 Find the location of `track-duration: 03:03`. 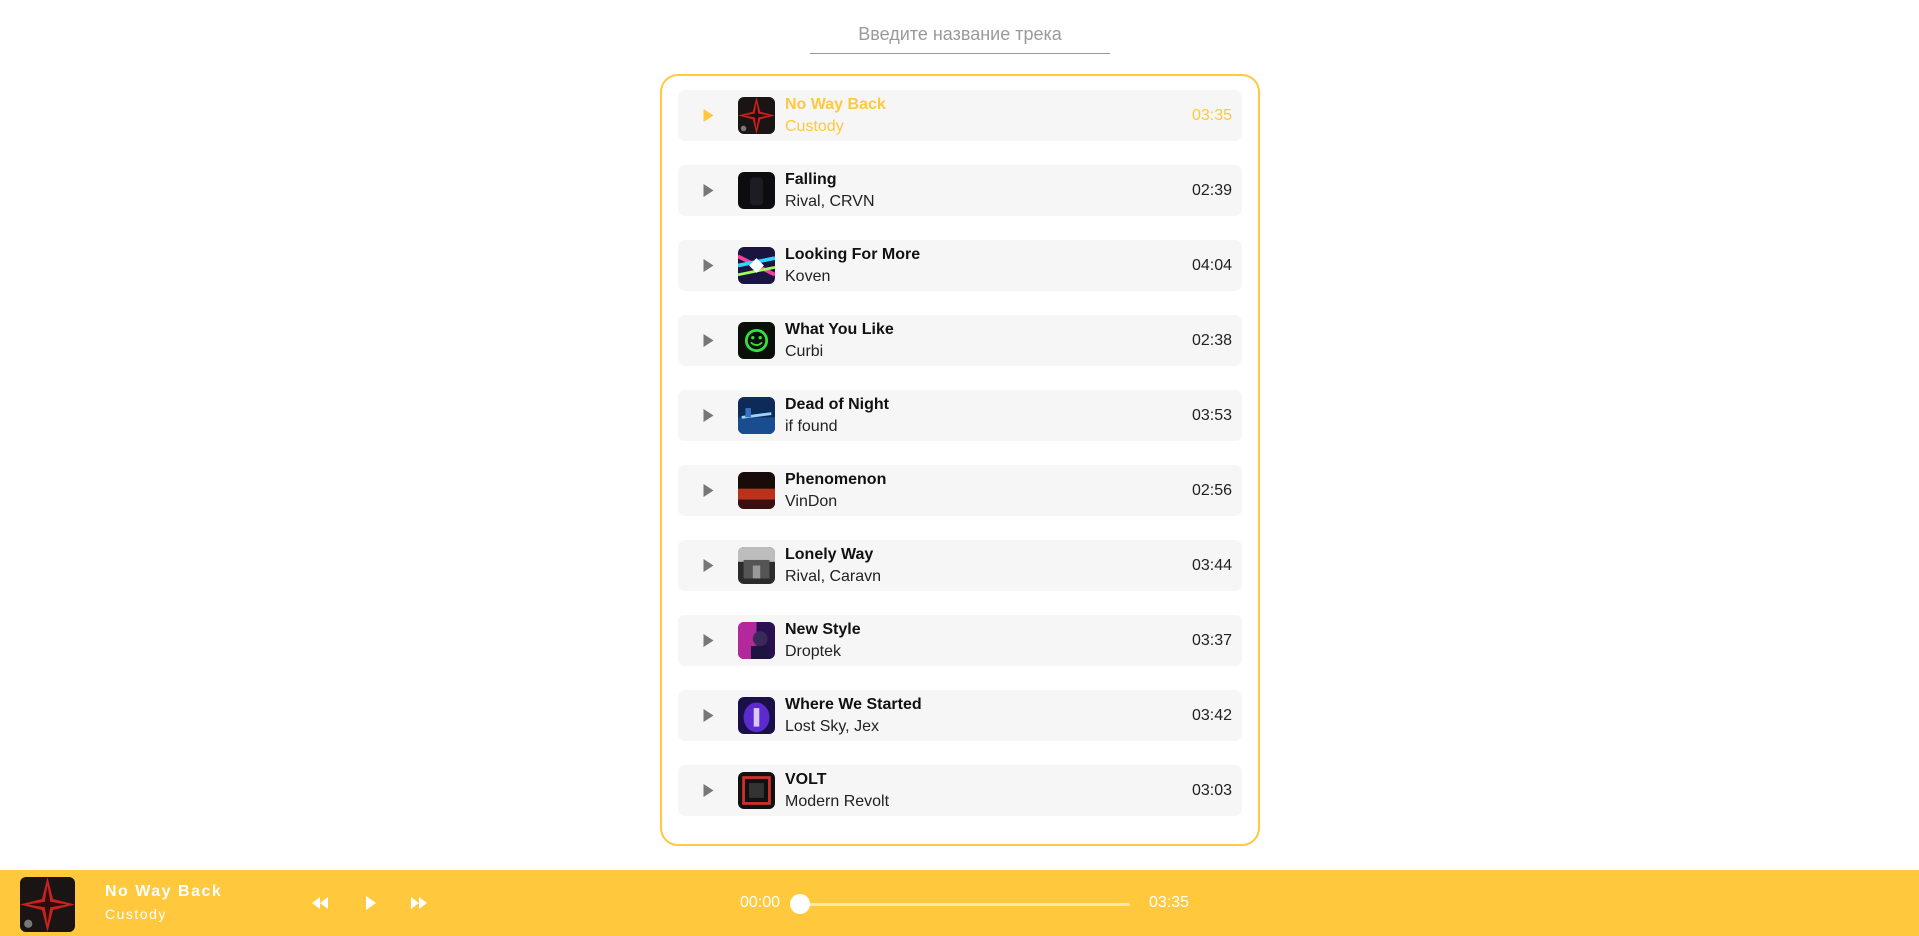

track-duration: 03:03 is located at coordinates (1211, 790).